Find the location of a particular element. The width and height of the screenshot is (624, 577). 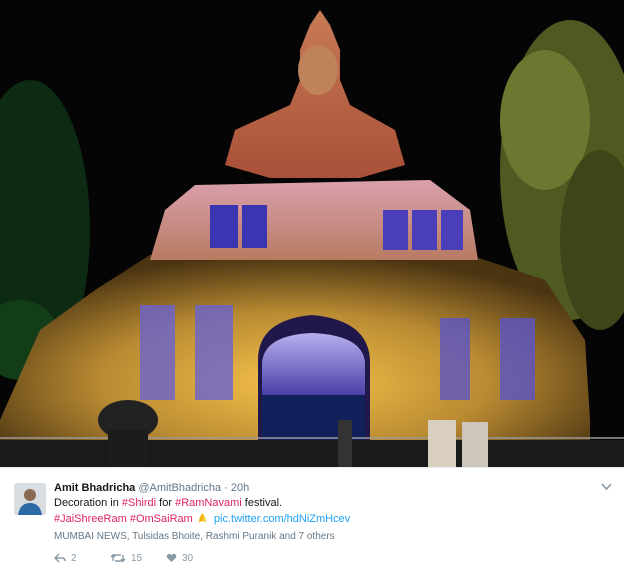

chevron-down-icon is located at coordinates (606, 487).